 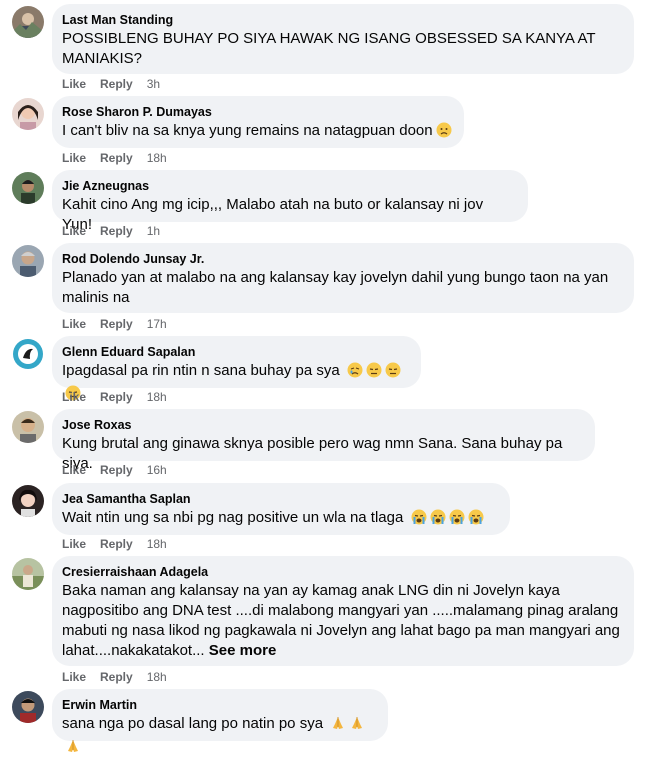 What do you see at coordinates (342, 259) in the screenshot?
I see `comment-author: Rod Dolendo Junsay Jr.` at bounding box center [342, 259].